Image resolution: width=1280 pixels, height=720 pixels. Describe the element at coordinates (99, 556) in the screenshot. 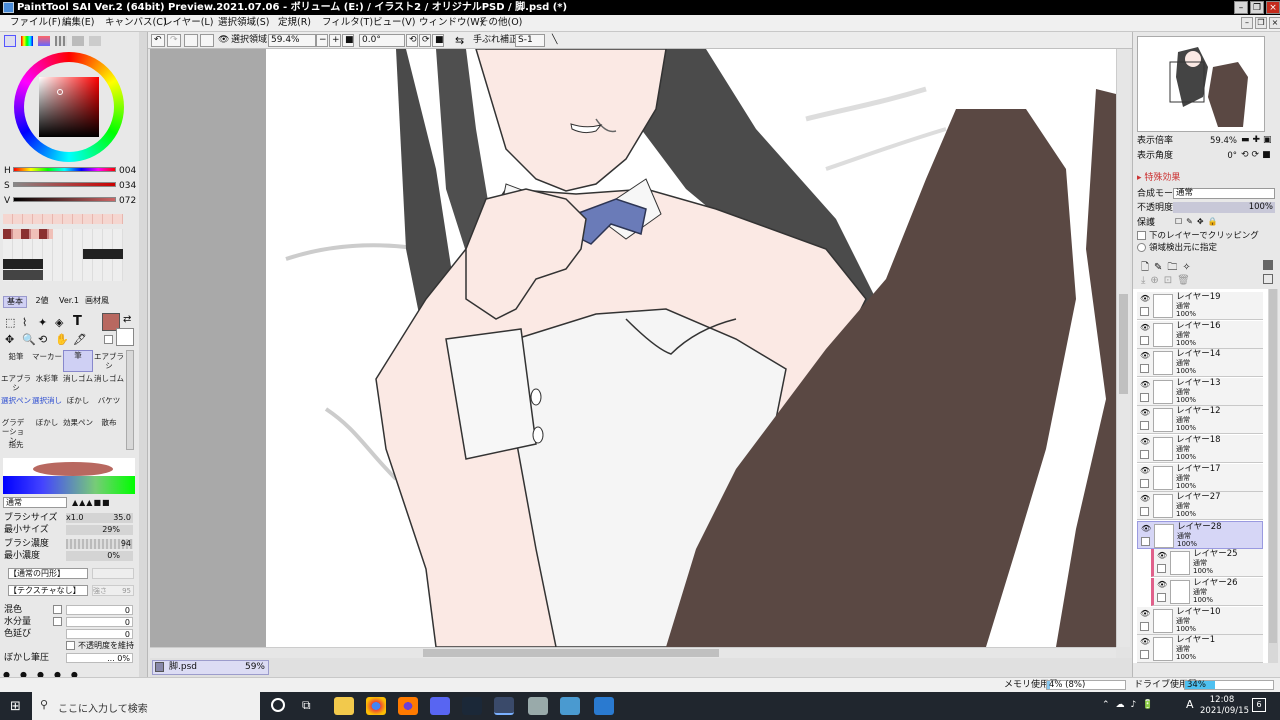

I see `min-density-field: 0%` at that location.